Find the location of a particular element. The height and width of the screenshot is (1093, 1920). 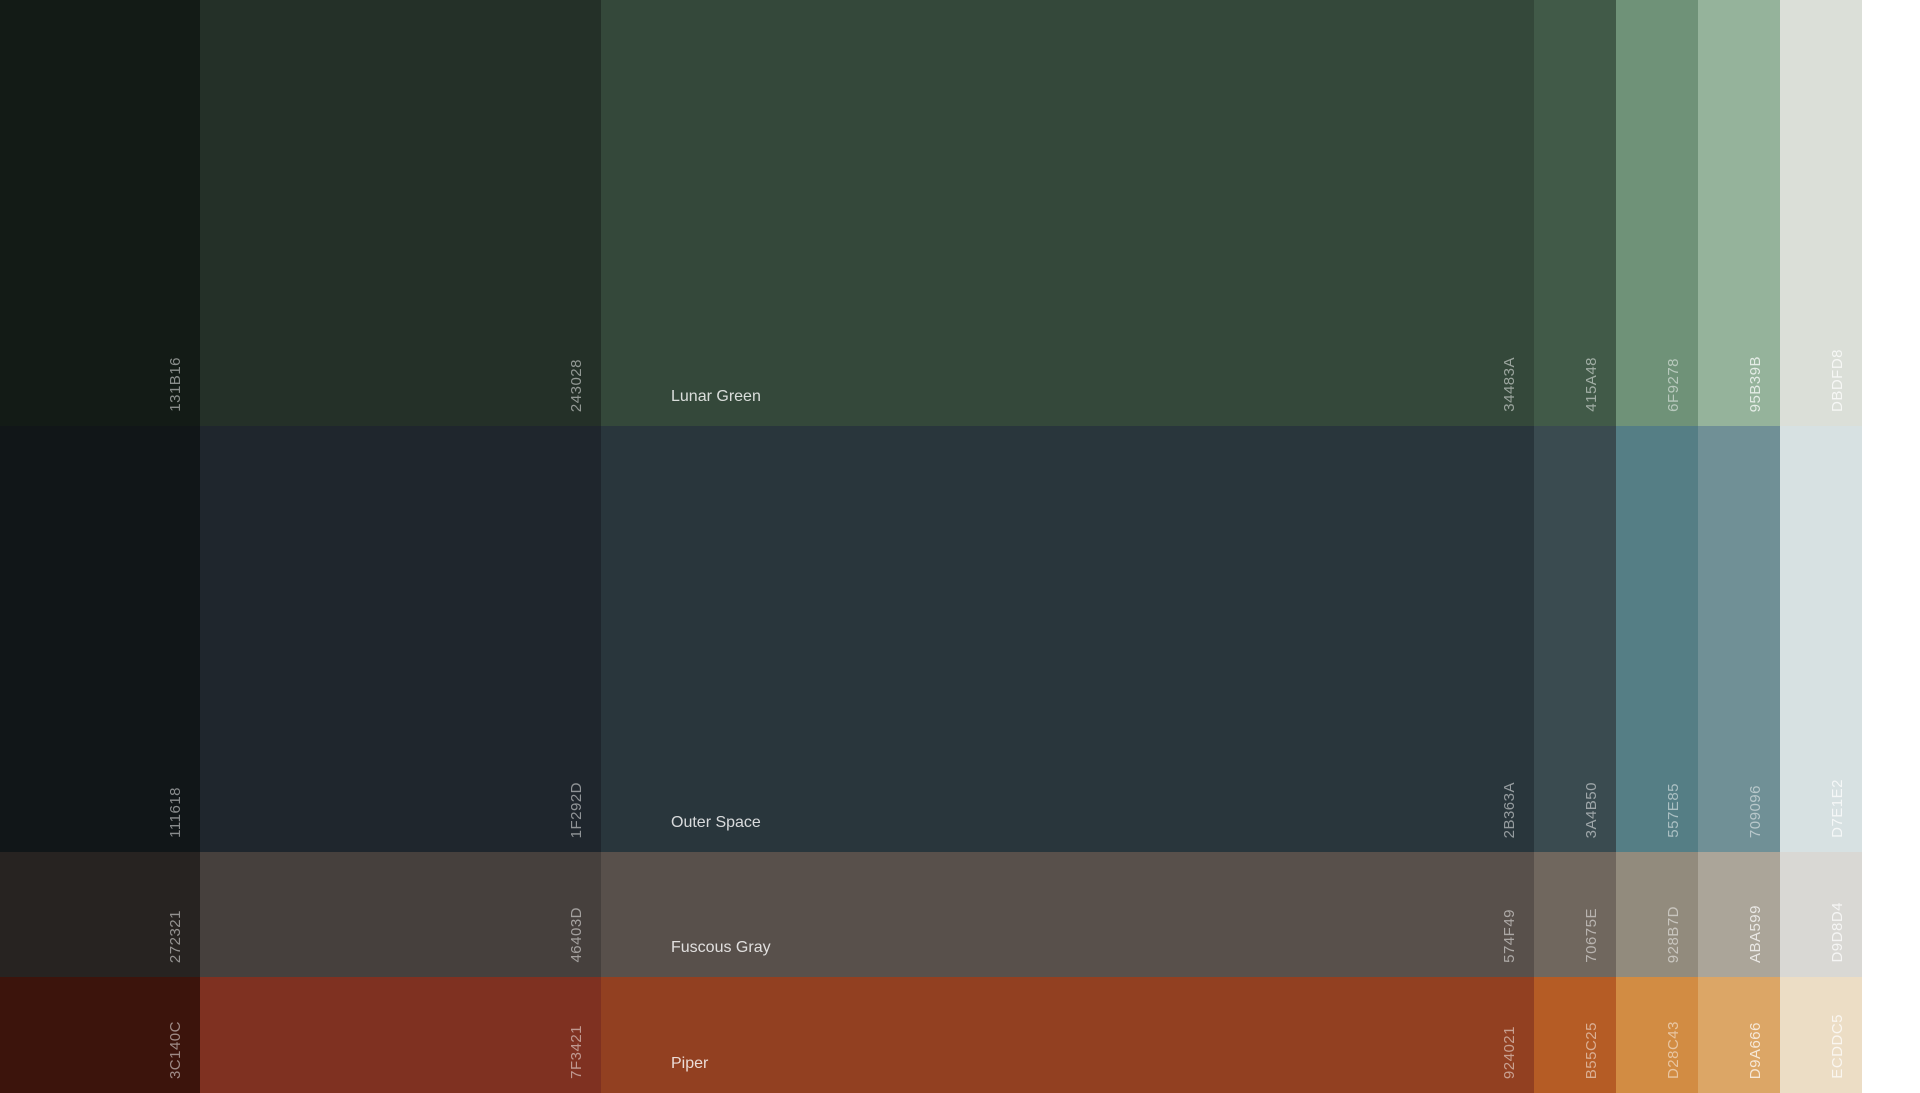

swatch: 415A48 is located at coordinates (1575, 213).